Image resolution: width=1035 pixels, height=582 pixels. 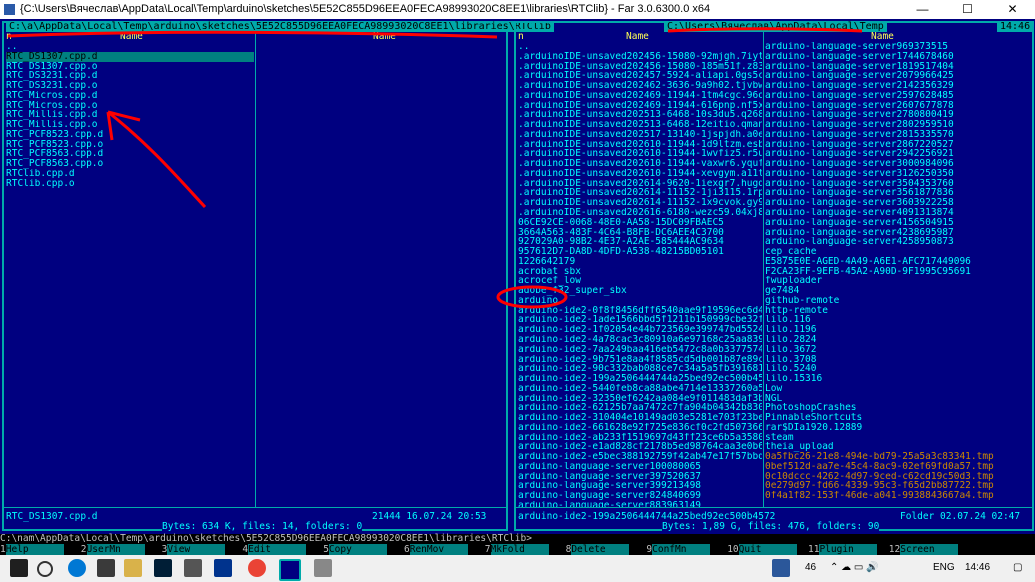 I want to click on file-entry: RTC_DS3231.cpp.d, so click(x=130, y=76).